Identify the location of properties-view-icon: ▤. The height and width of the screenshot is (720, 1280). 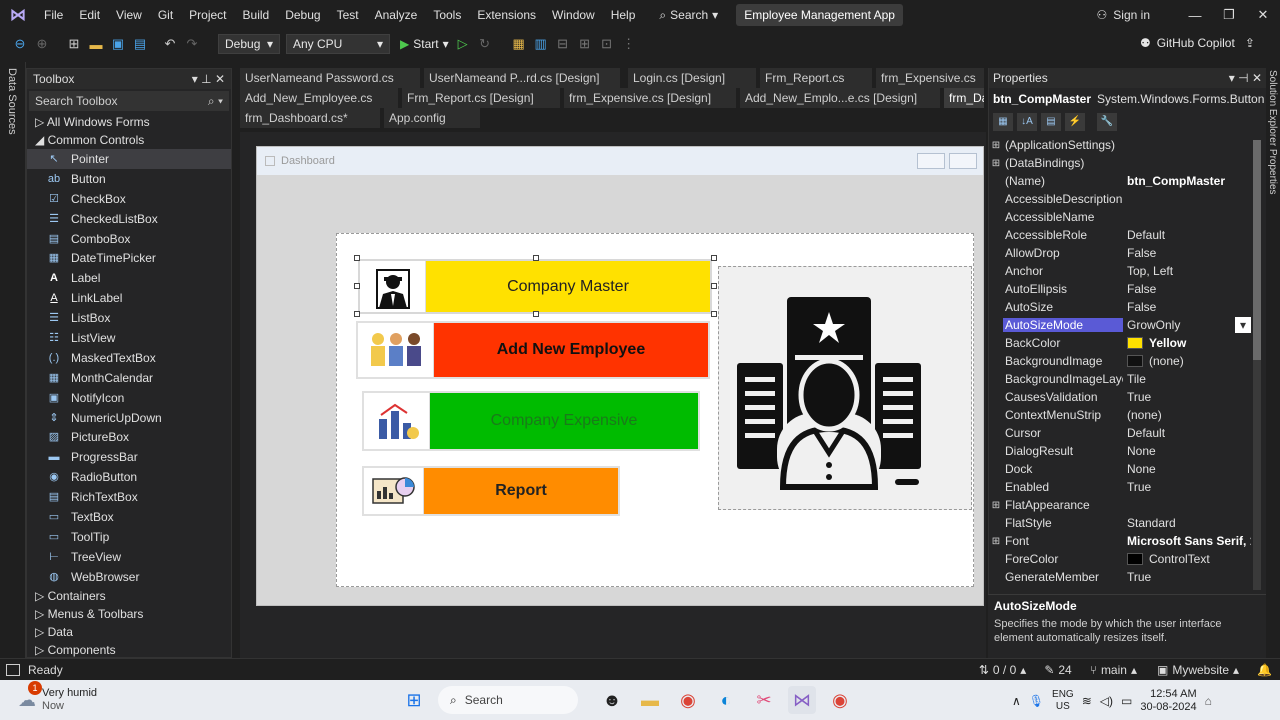
(1051, 122).